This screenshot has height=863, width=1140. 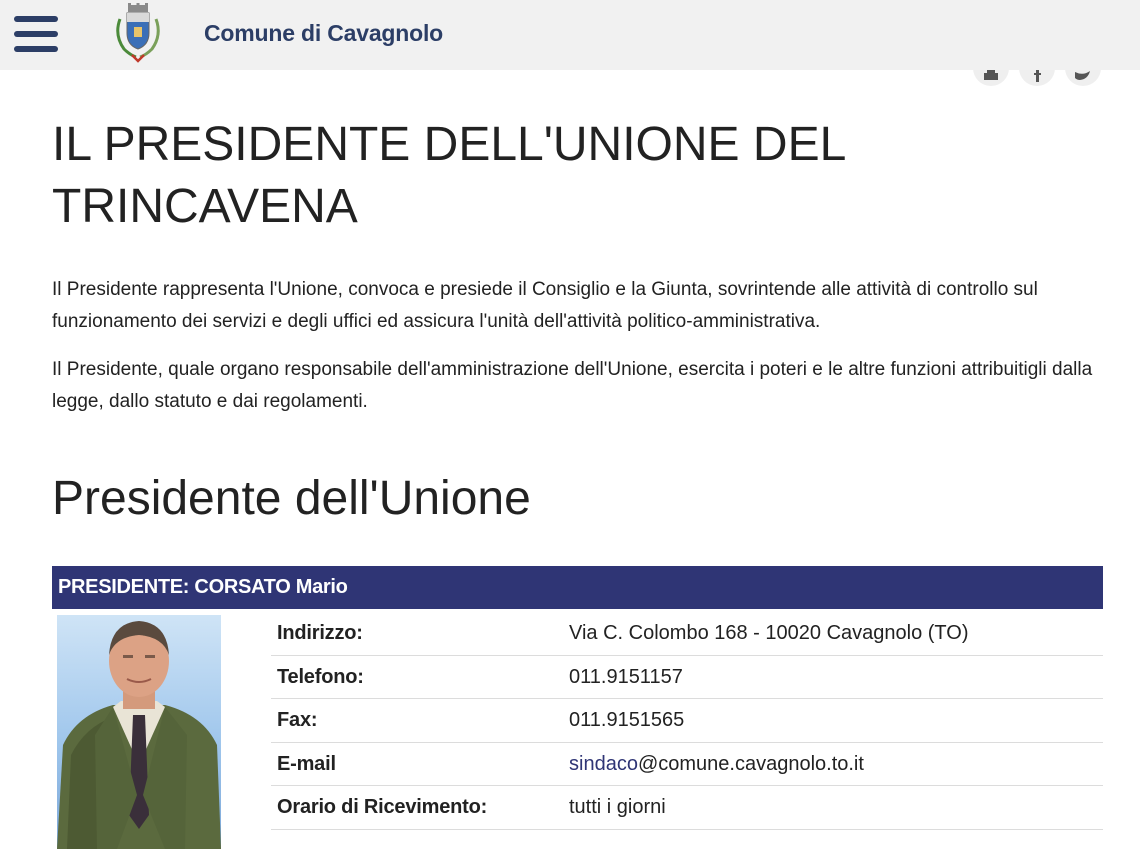 I want to click on info-row-email: E-mail sindaco@comune.cavagnolo.to.it, so click(x=687, y=764).